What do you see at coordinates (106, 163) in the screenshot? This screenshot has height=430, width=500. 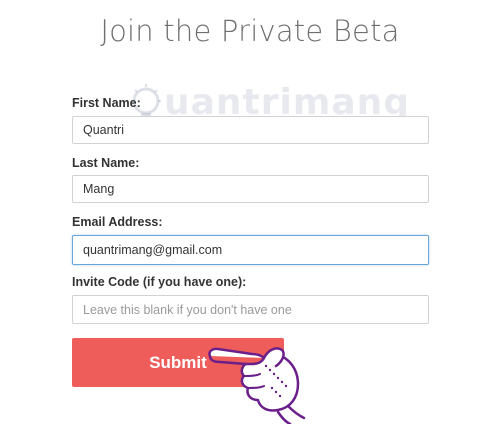 I see `last-name-label: Last Name:` at bounding box center [106, 163].